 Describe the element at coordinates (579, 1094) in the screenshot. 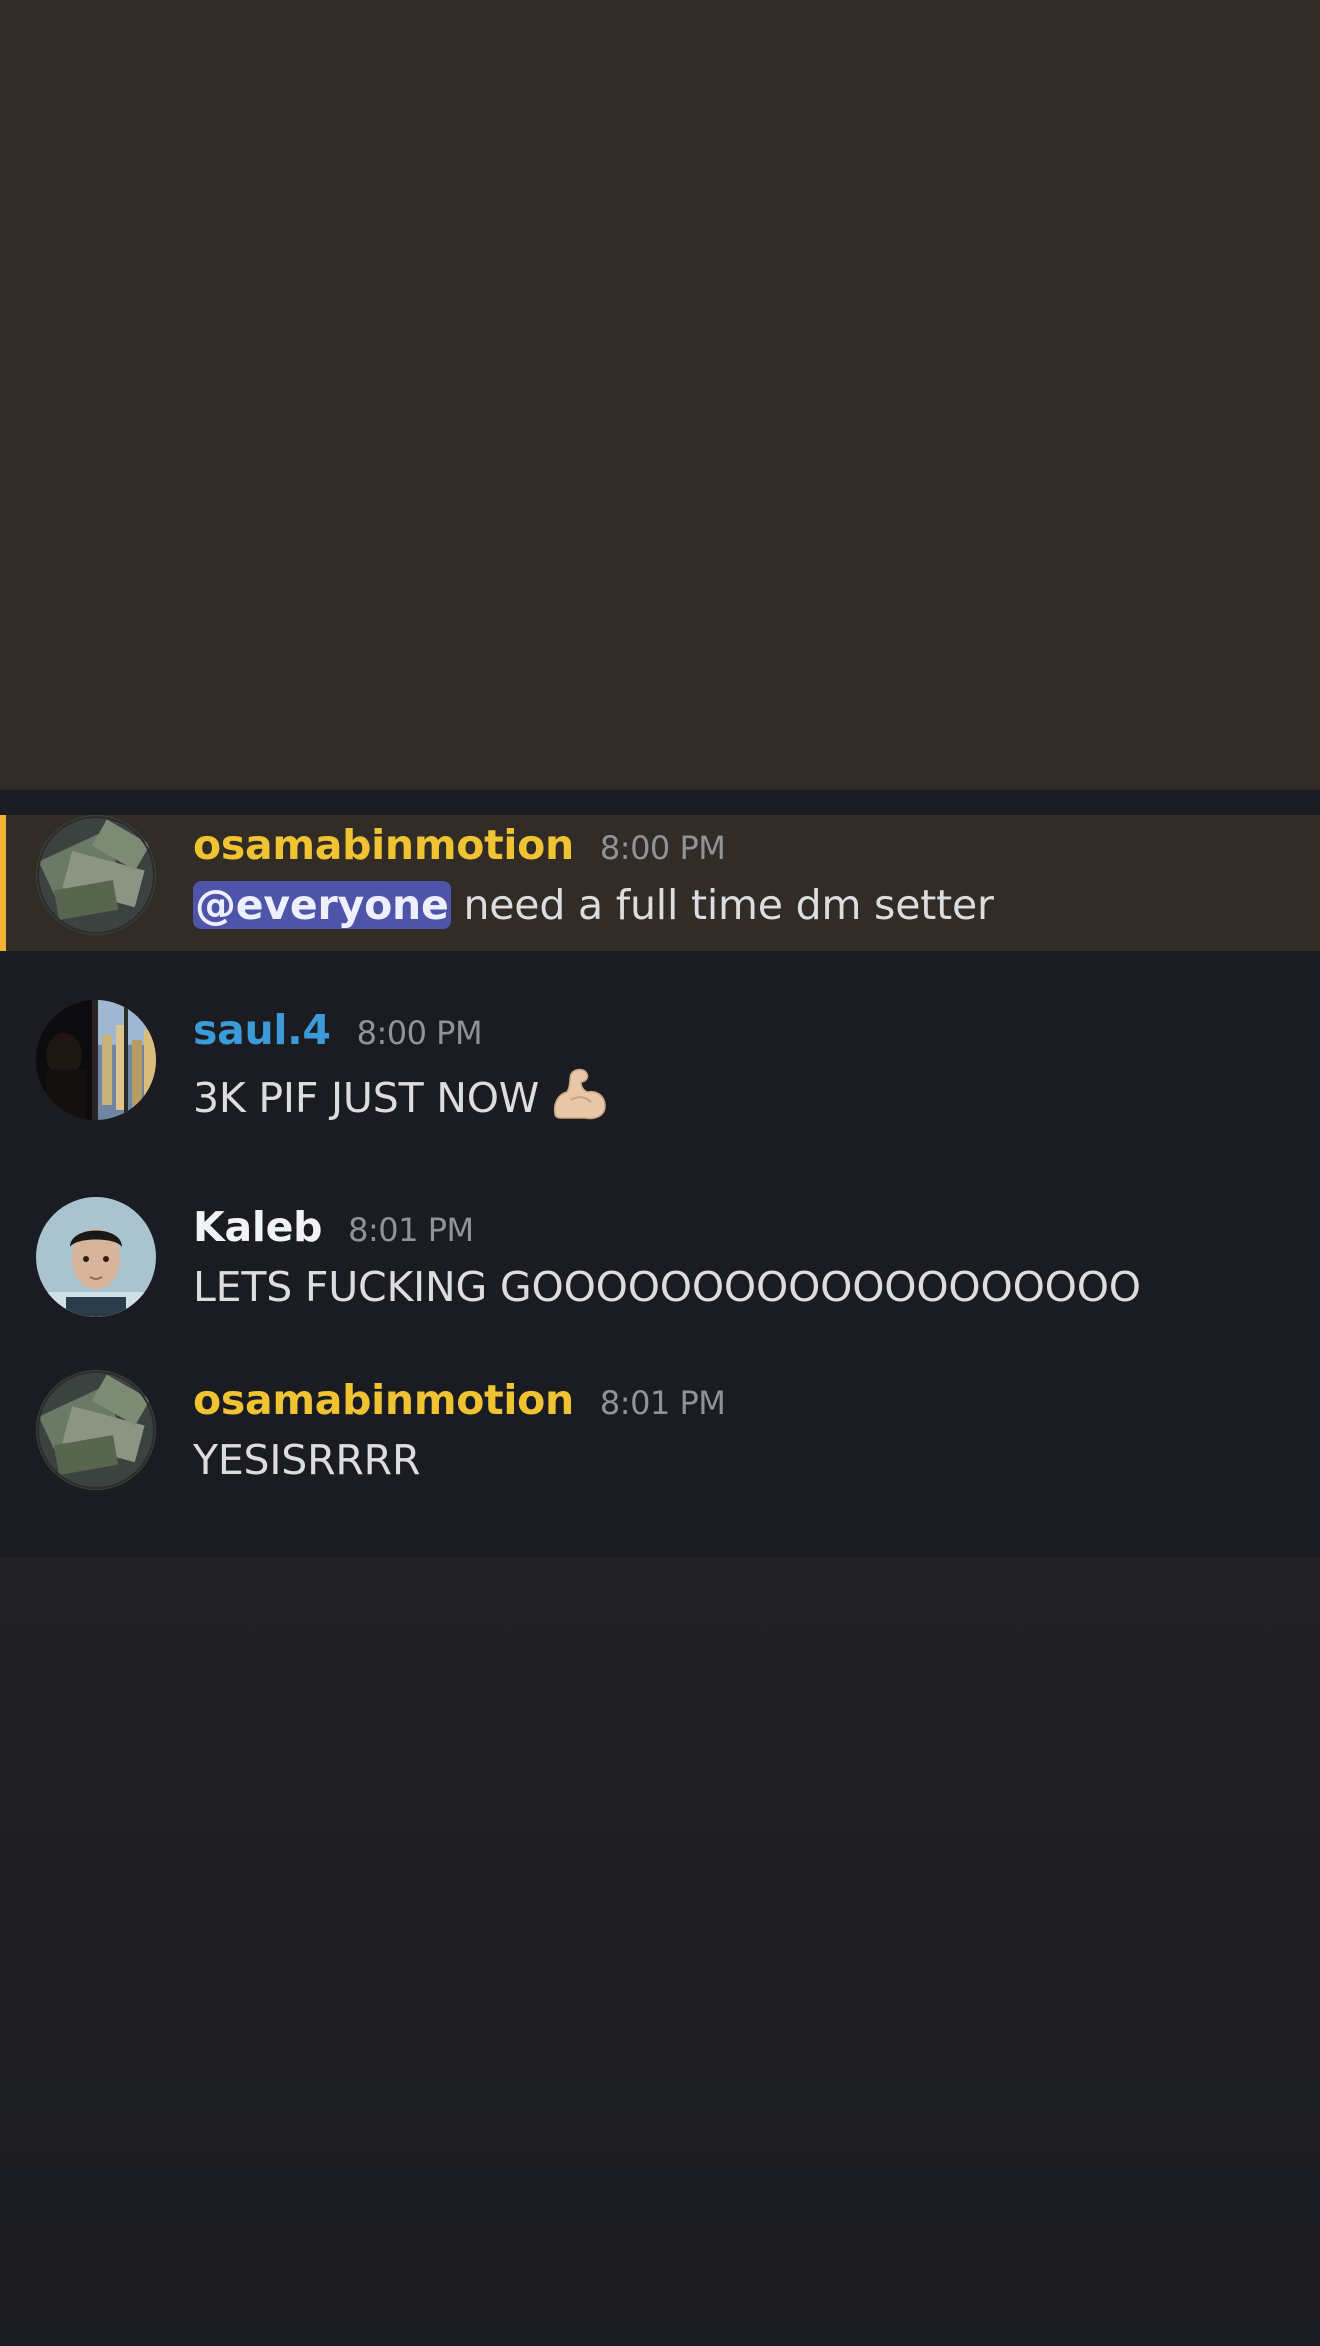

I see `flexed-biceps-icon` at that location.